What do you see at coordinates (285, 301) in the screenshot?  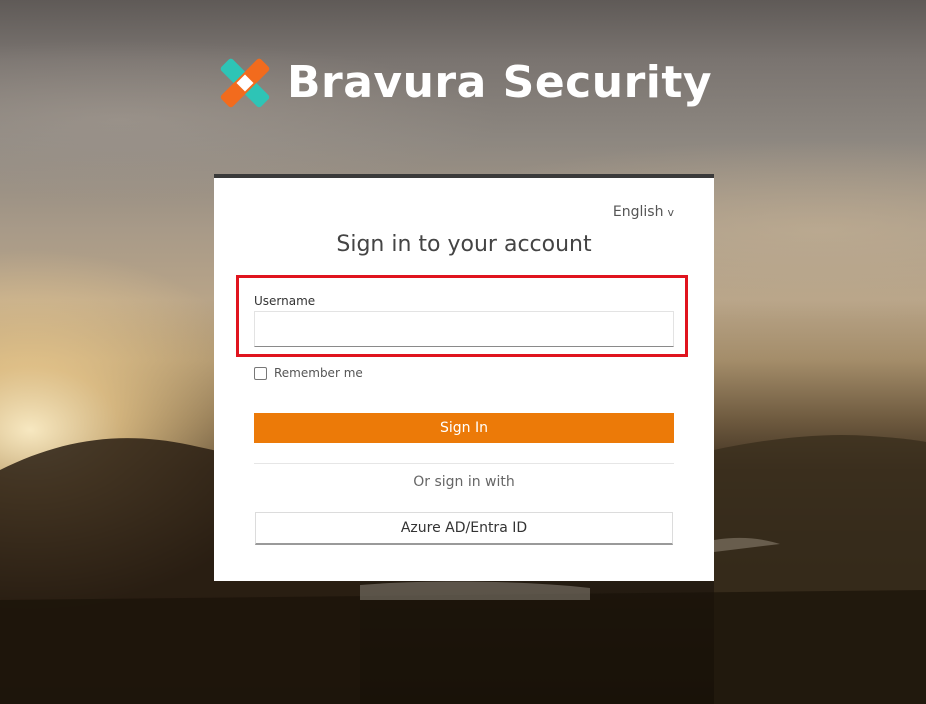 I see `username-label: Username` at bounding box center [285, 301].